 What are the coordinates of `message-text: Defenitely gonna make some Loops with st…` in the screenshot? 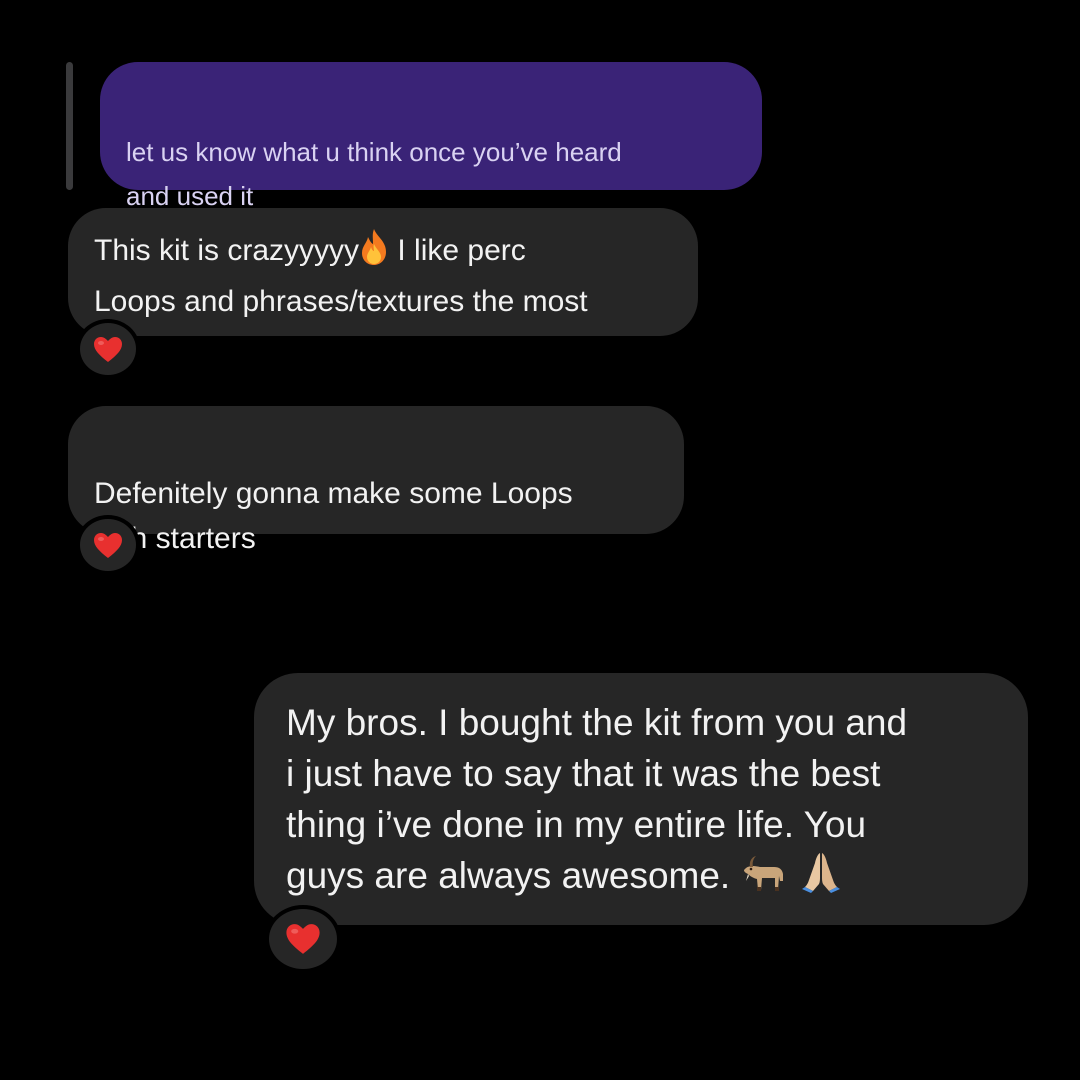 It's located at (333, 516).